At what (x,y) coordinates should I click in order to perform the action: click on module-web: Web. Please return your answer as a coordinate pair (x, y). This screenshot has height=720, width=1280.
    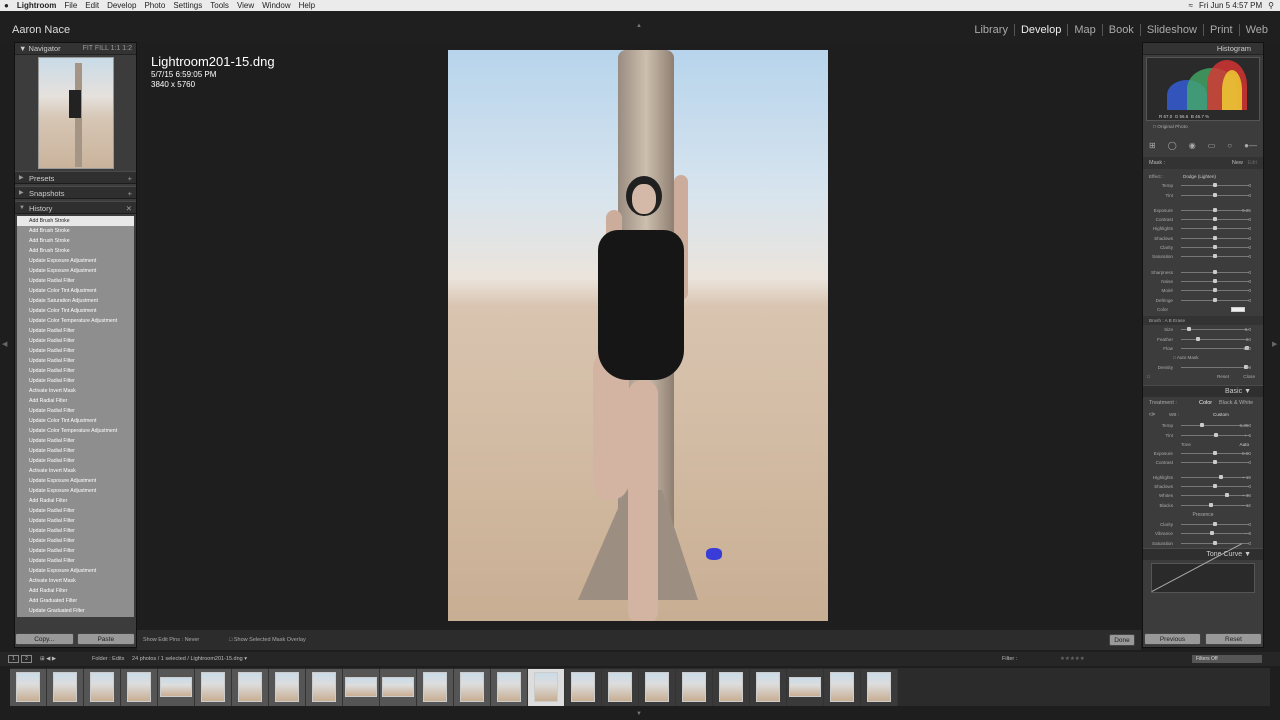
    Looking at the image, I should click on (1256, 30).